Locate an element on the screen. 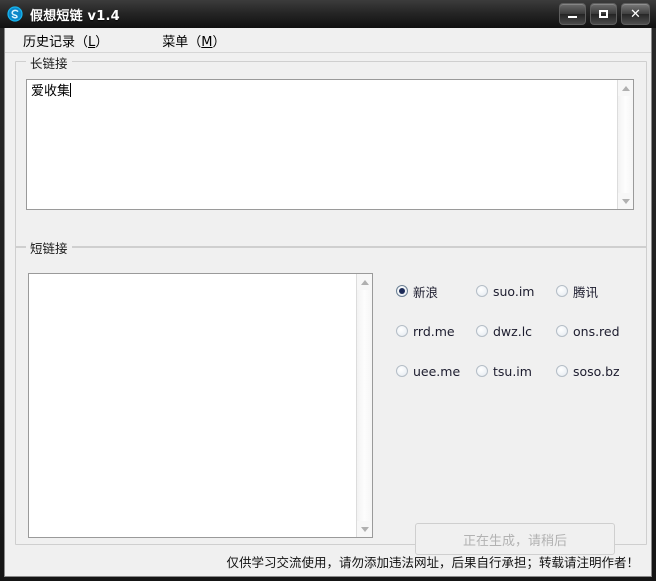 This screenshot has height=581, width=656. window-controls: ✕ is located at coordinates (604, 14).